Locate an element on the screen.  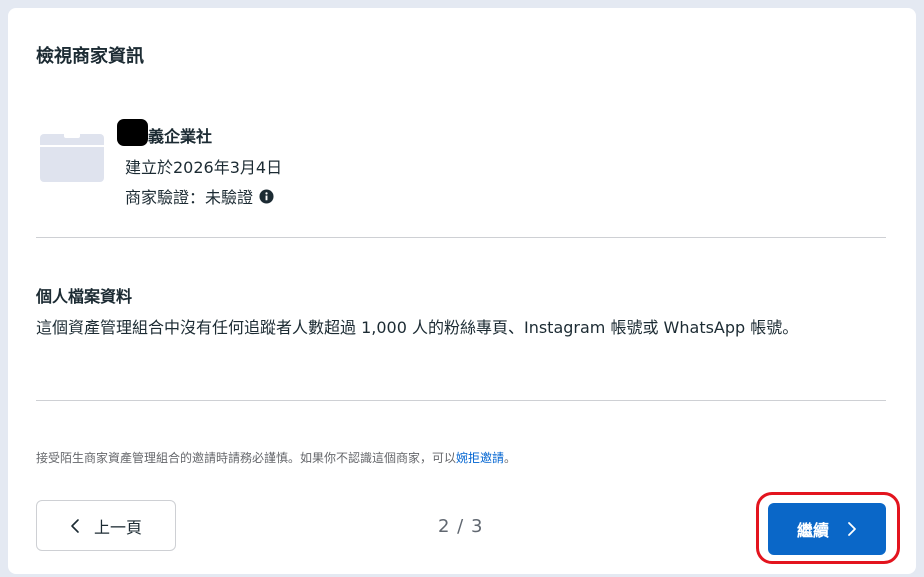
continue-button: 繼續 is located at coordinates (827, 529).